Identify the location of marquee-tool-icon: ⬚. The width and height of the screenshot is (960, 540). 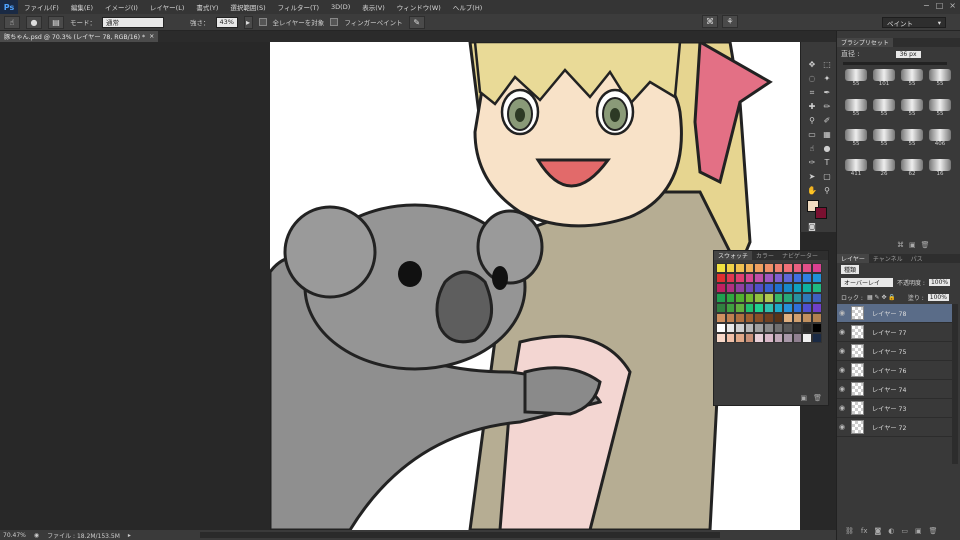
(827, 64).